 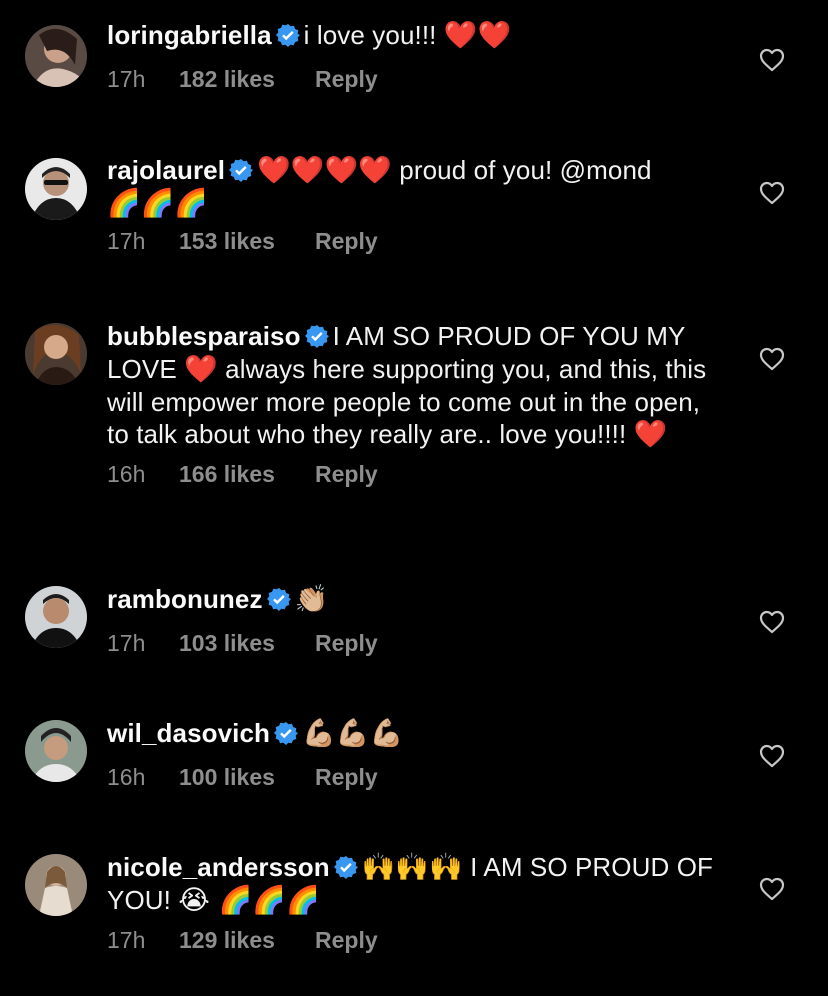 What do you see at coordinates (353, 733) in the screenshot?
I see `flexed-biceps-emoji: 💪🏼💪🏼💪🏼` at bounding box center [353, 733].